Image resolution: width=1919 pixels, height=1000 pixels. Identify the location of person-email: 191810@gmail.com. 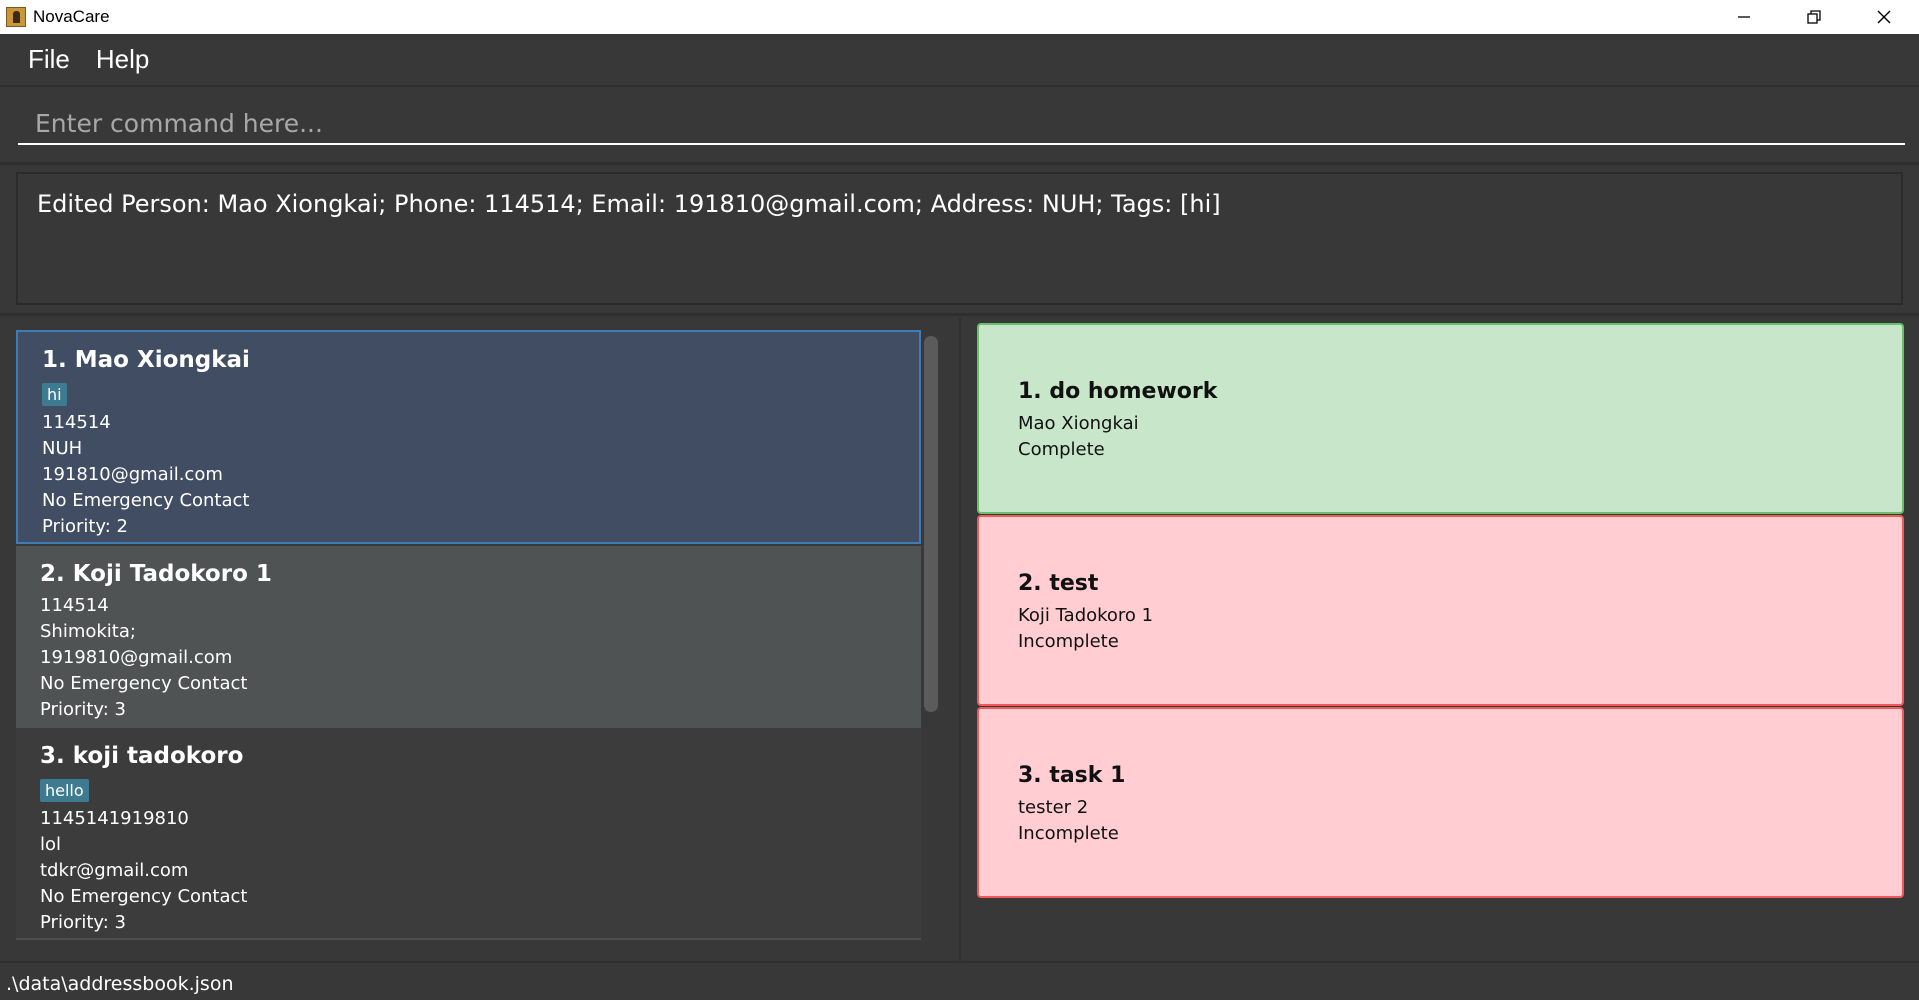
(132, 474).